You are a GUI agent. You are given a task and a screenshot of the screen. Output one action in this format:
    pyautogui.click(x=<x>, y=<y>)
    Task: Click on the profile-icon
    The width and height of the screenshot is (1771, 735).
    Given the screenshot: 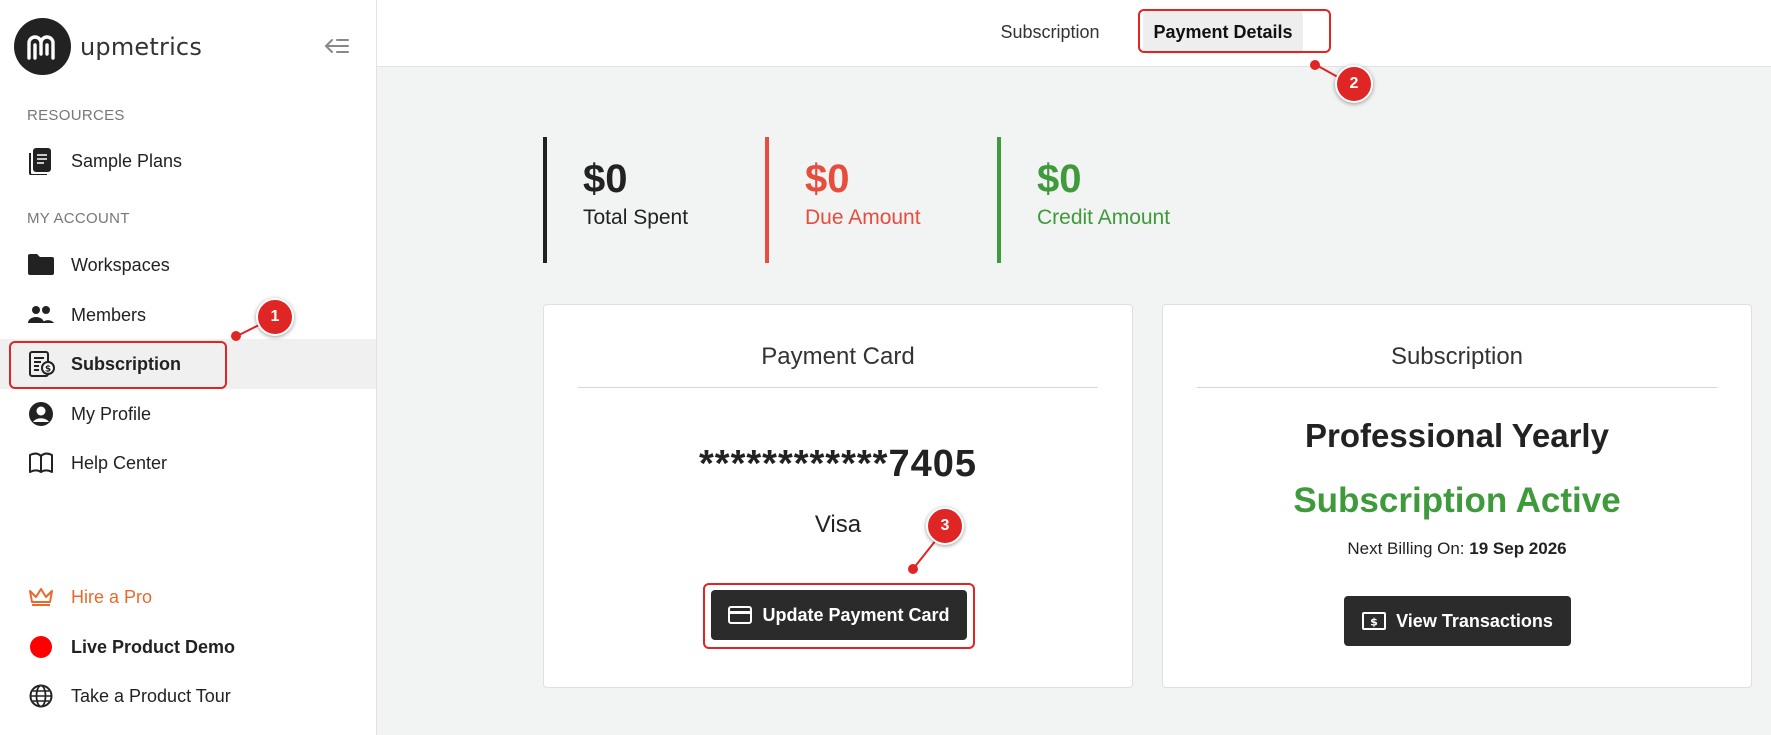 What is the action you would take?
    pyautogui.click(x=41, y=414)
    